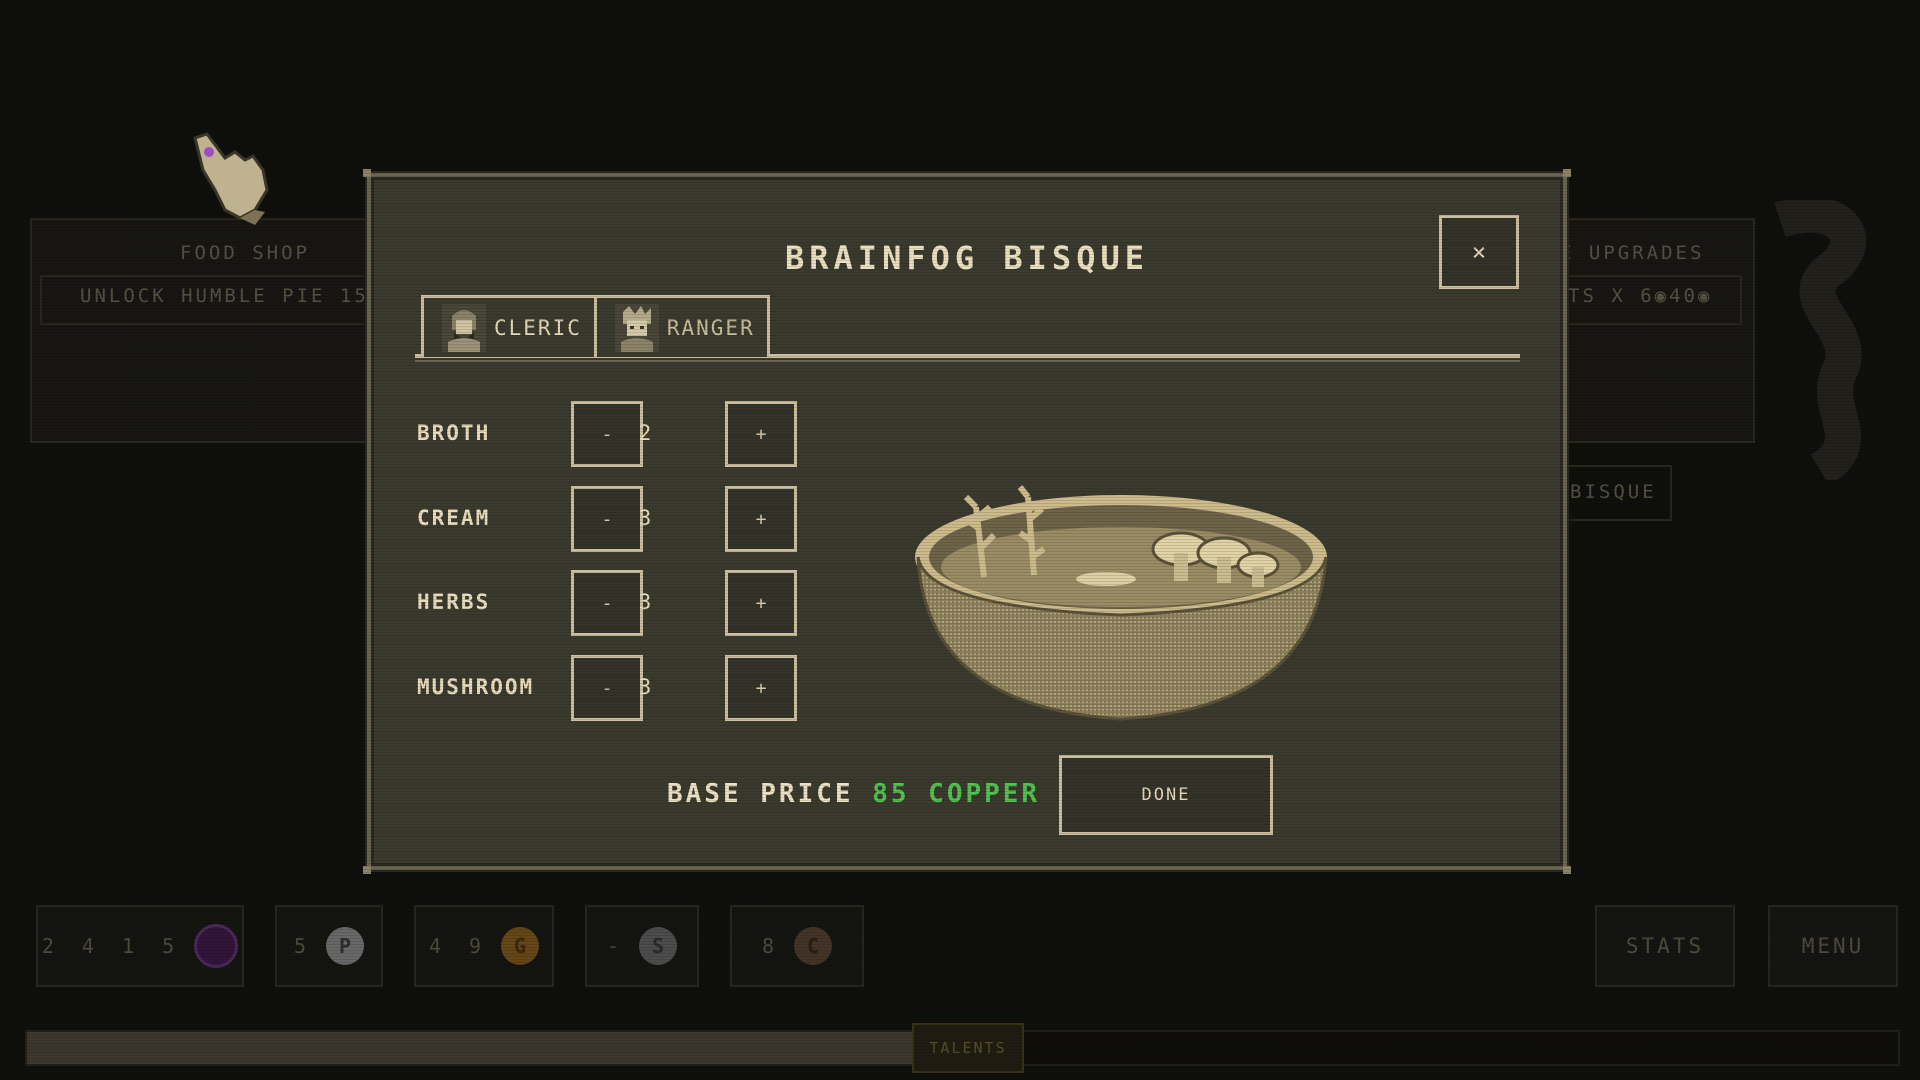  What do you see at coordinates (464, 327) in the screenshot?
I see `cleric-portrait-icon` at bounding box center [464, 327].